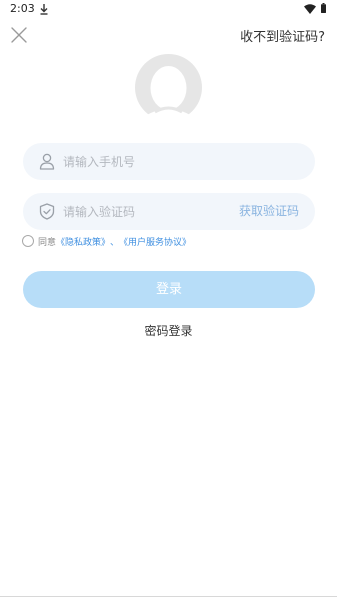 This screenshot has width=337, height=600. I want to click on privacy-policy-link: 《隐私政策》, so click(83, 241).